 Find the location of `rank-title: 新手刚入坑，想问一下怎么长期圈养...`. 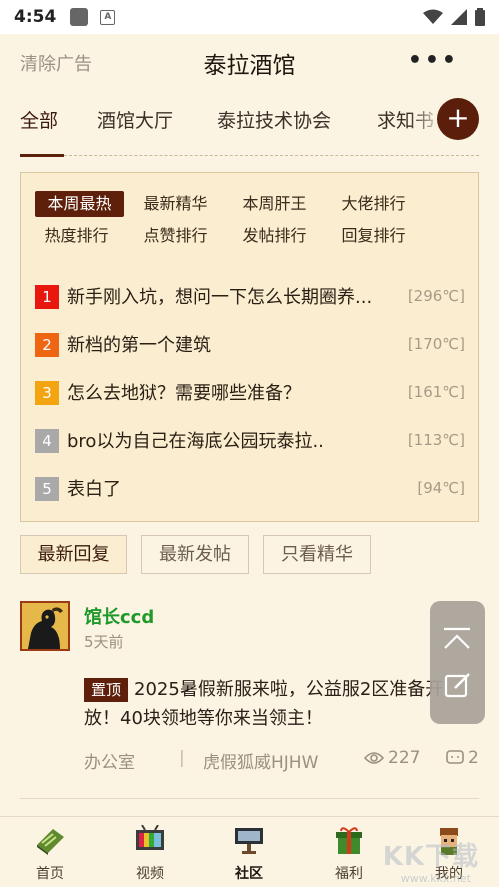

rank-title: 新手刚入坑，想问一下怎么长期圈养... is located at coordinates (220, 297).